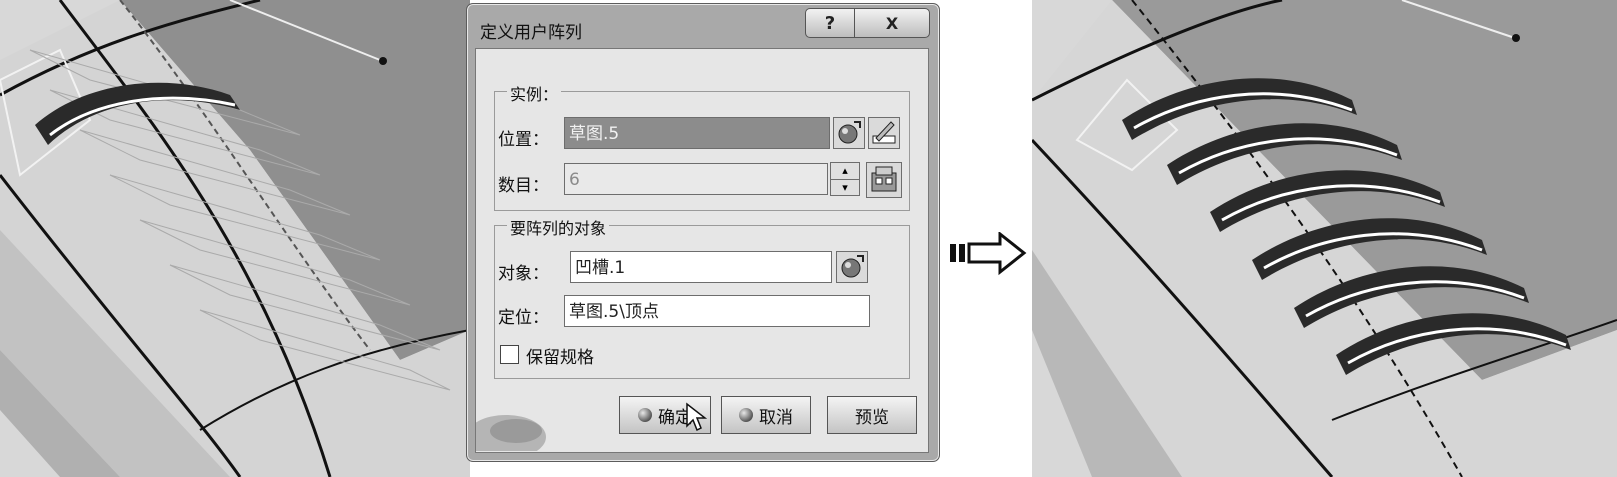  Describe the element at coordinates (717, 311) in the screenshot. I see `anchor-field: 草图.5\顶点` at that location.